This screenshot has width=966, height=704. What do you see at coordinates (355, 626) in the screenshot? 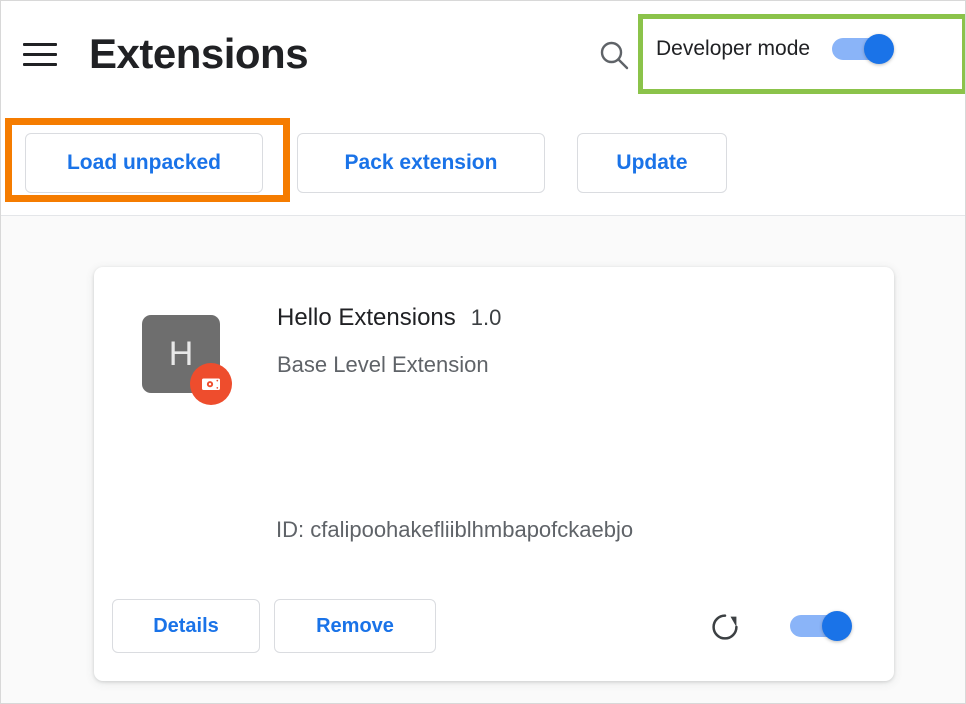
I see `remove-button: Remove` at bounding box center [355, 626].